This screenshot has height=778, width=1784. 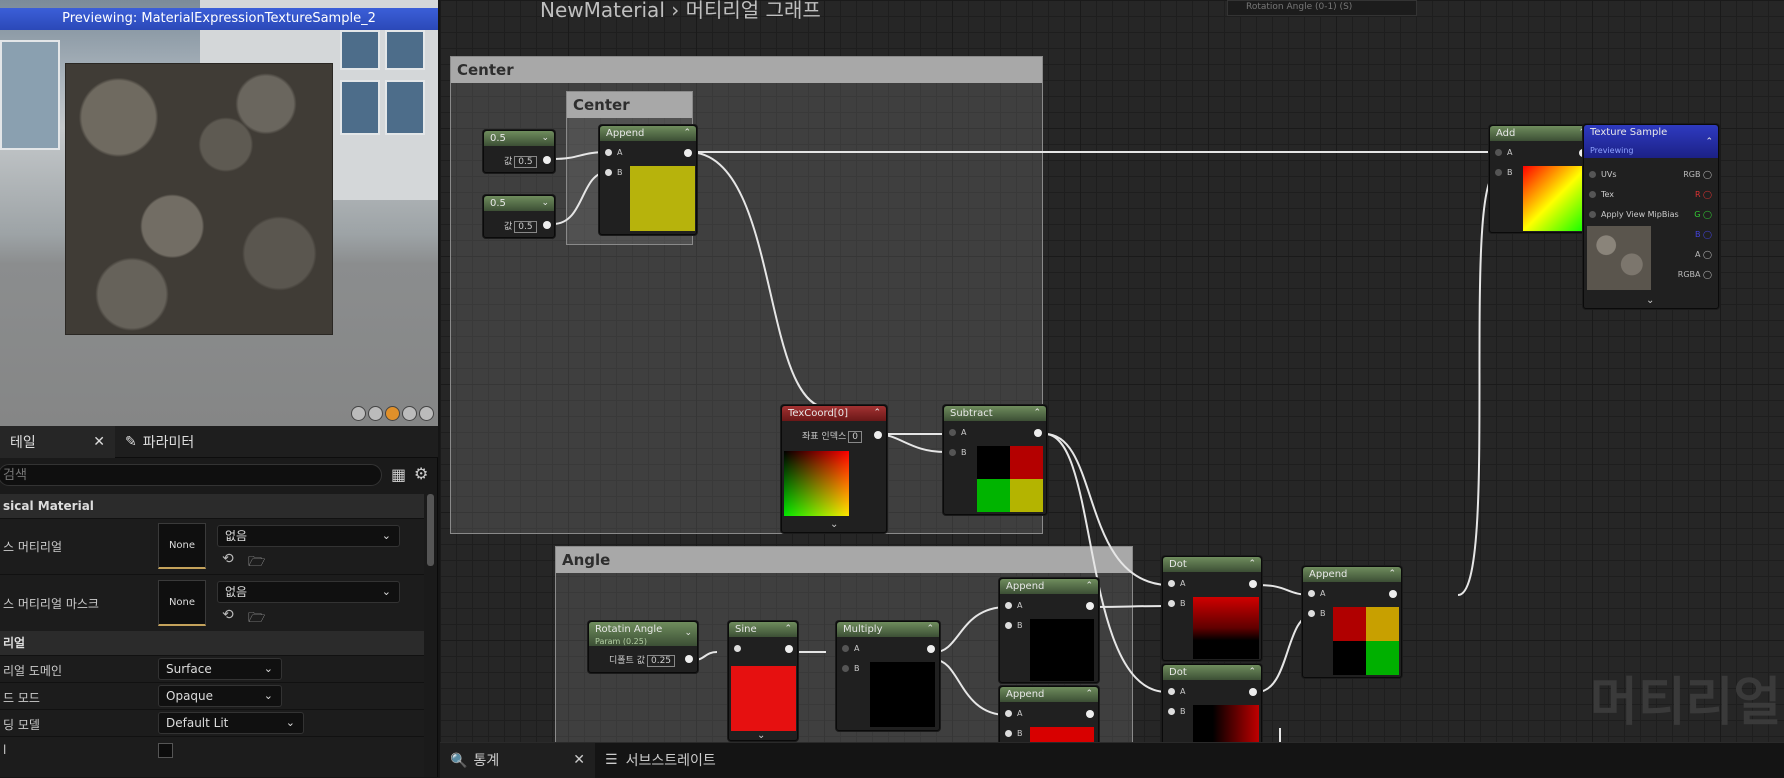 I want to click on category-physical-material: sical Material, so click(x=212, y=506).